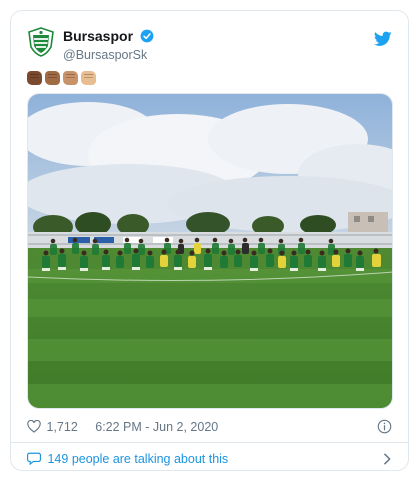 The width and height of the screenshot is (419, 481). I want to click on verified-badge-icon, so click(147, 36).